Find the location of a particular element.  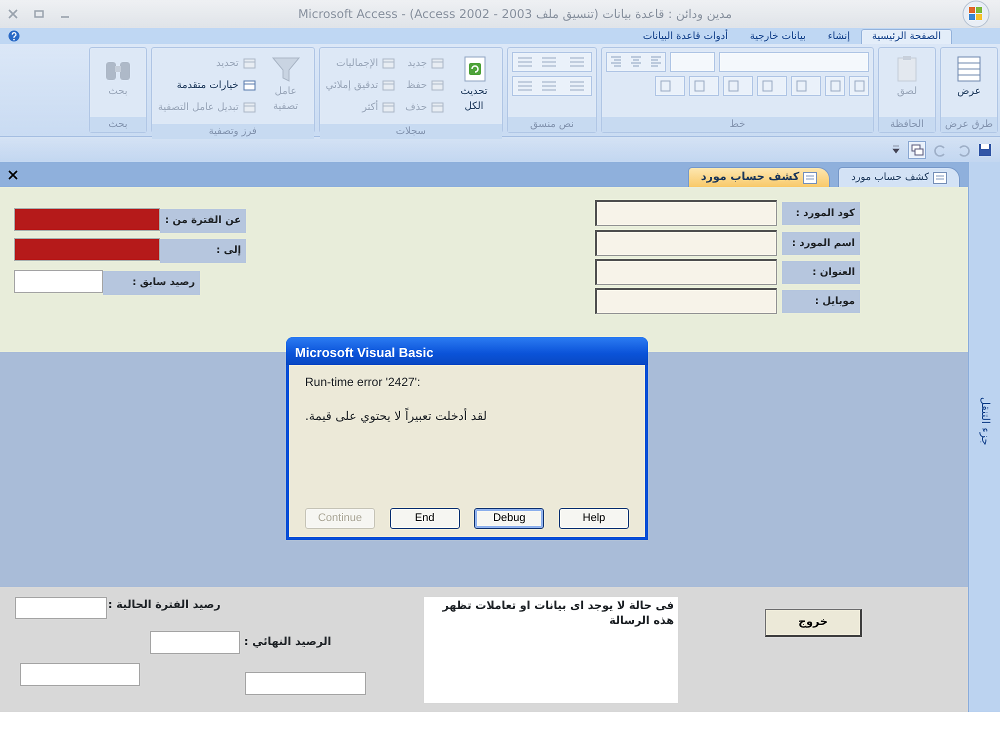

ribbon-button: خيارات متقدمة is located at coordinates (207, 85).